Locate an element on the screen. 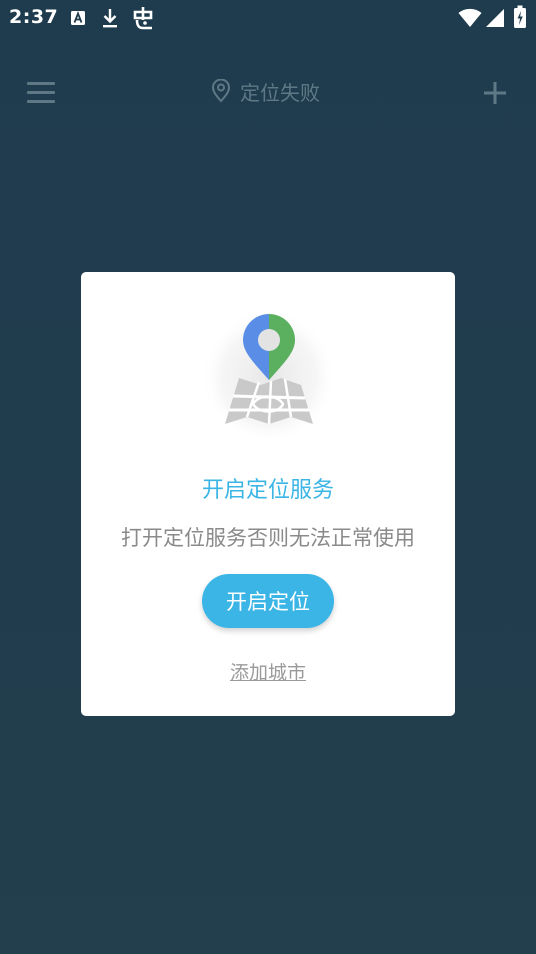 The height and width of the screenshot is (954, 536). menu-button is located at coordinates (41, 92).